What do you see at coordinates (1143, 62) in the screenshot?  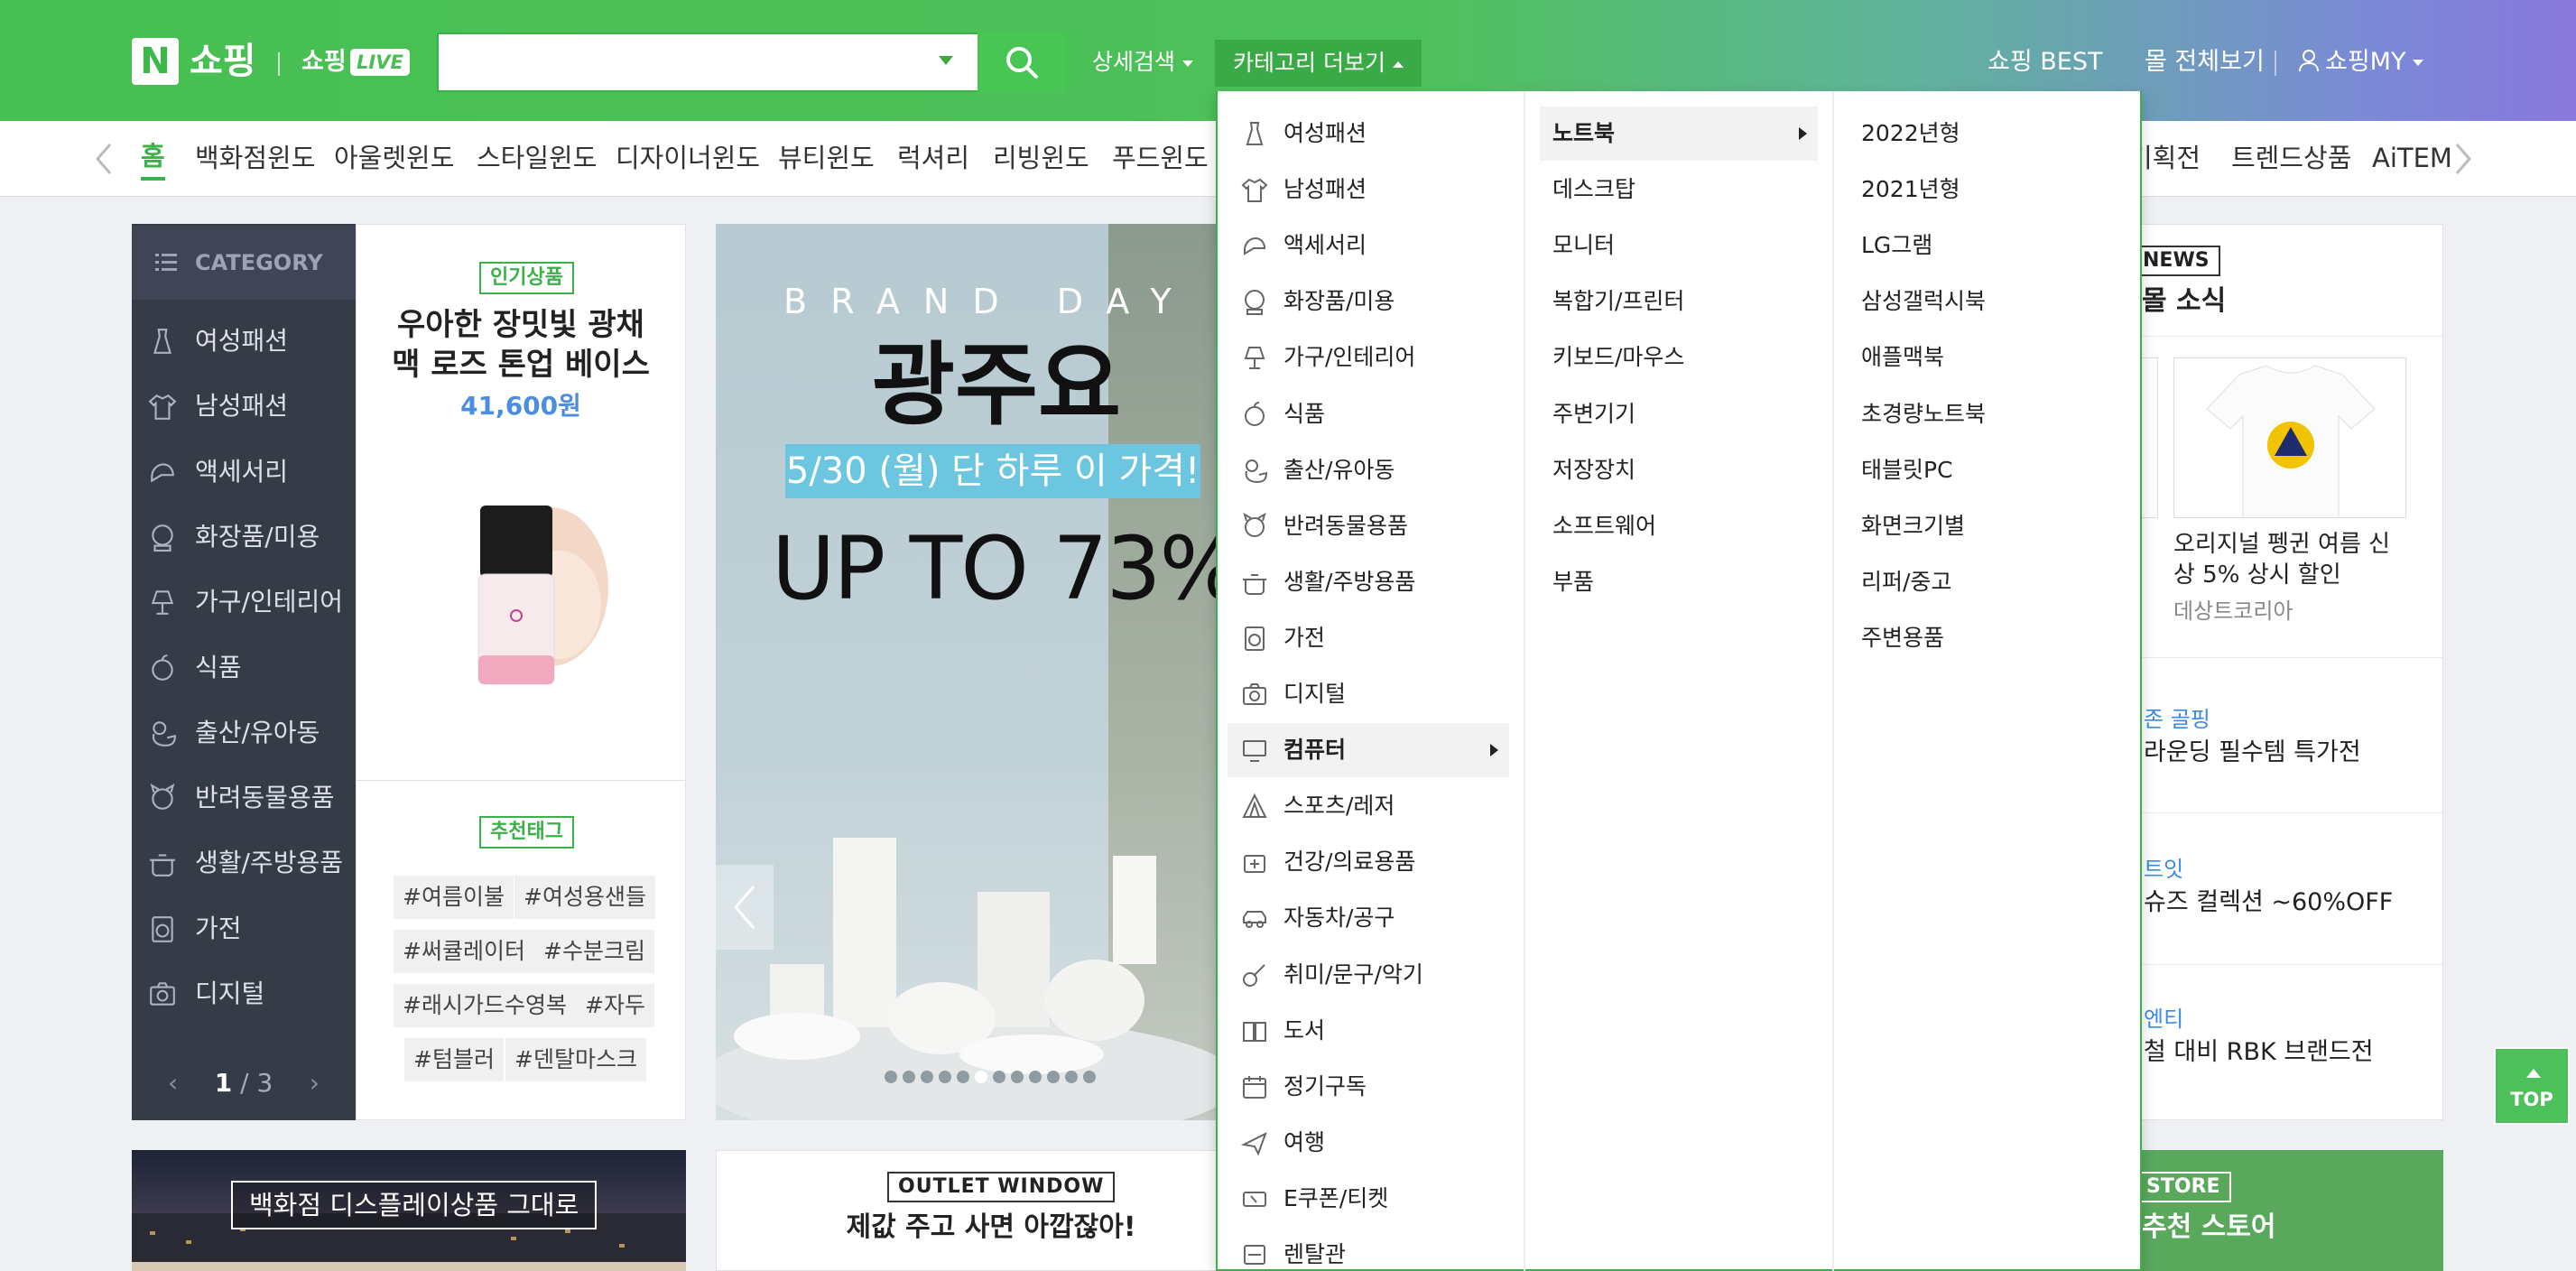 I see `detail-search-button: 상세검색` at bounding box center [1143, 62].